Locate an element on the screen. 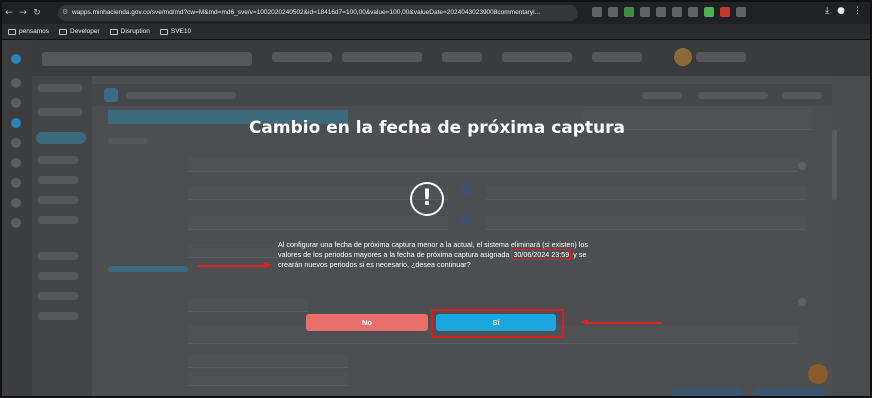 This screenshot has height=398, width=872. profile-icon: ● is located at coordinates (841, 11).